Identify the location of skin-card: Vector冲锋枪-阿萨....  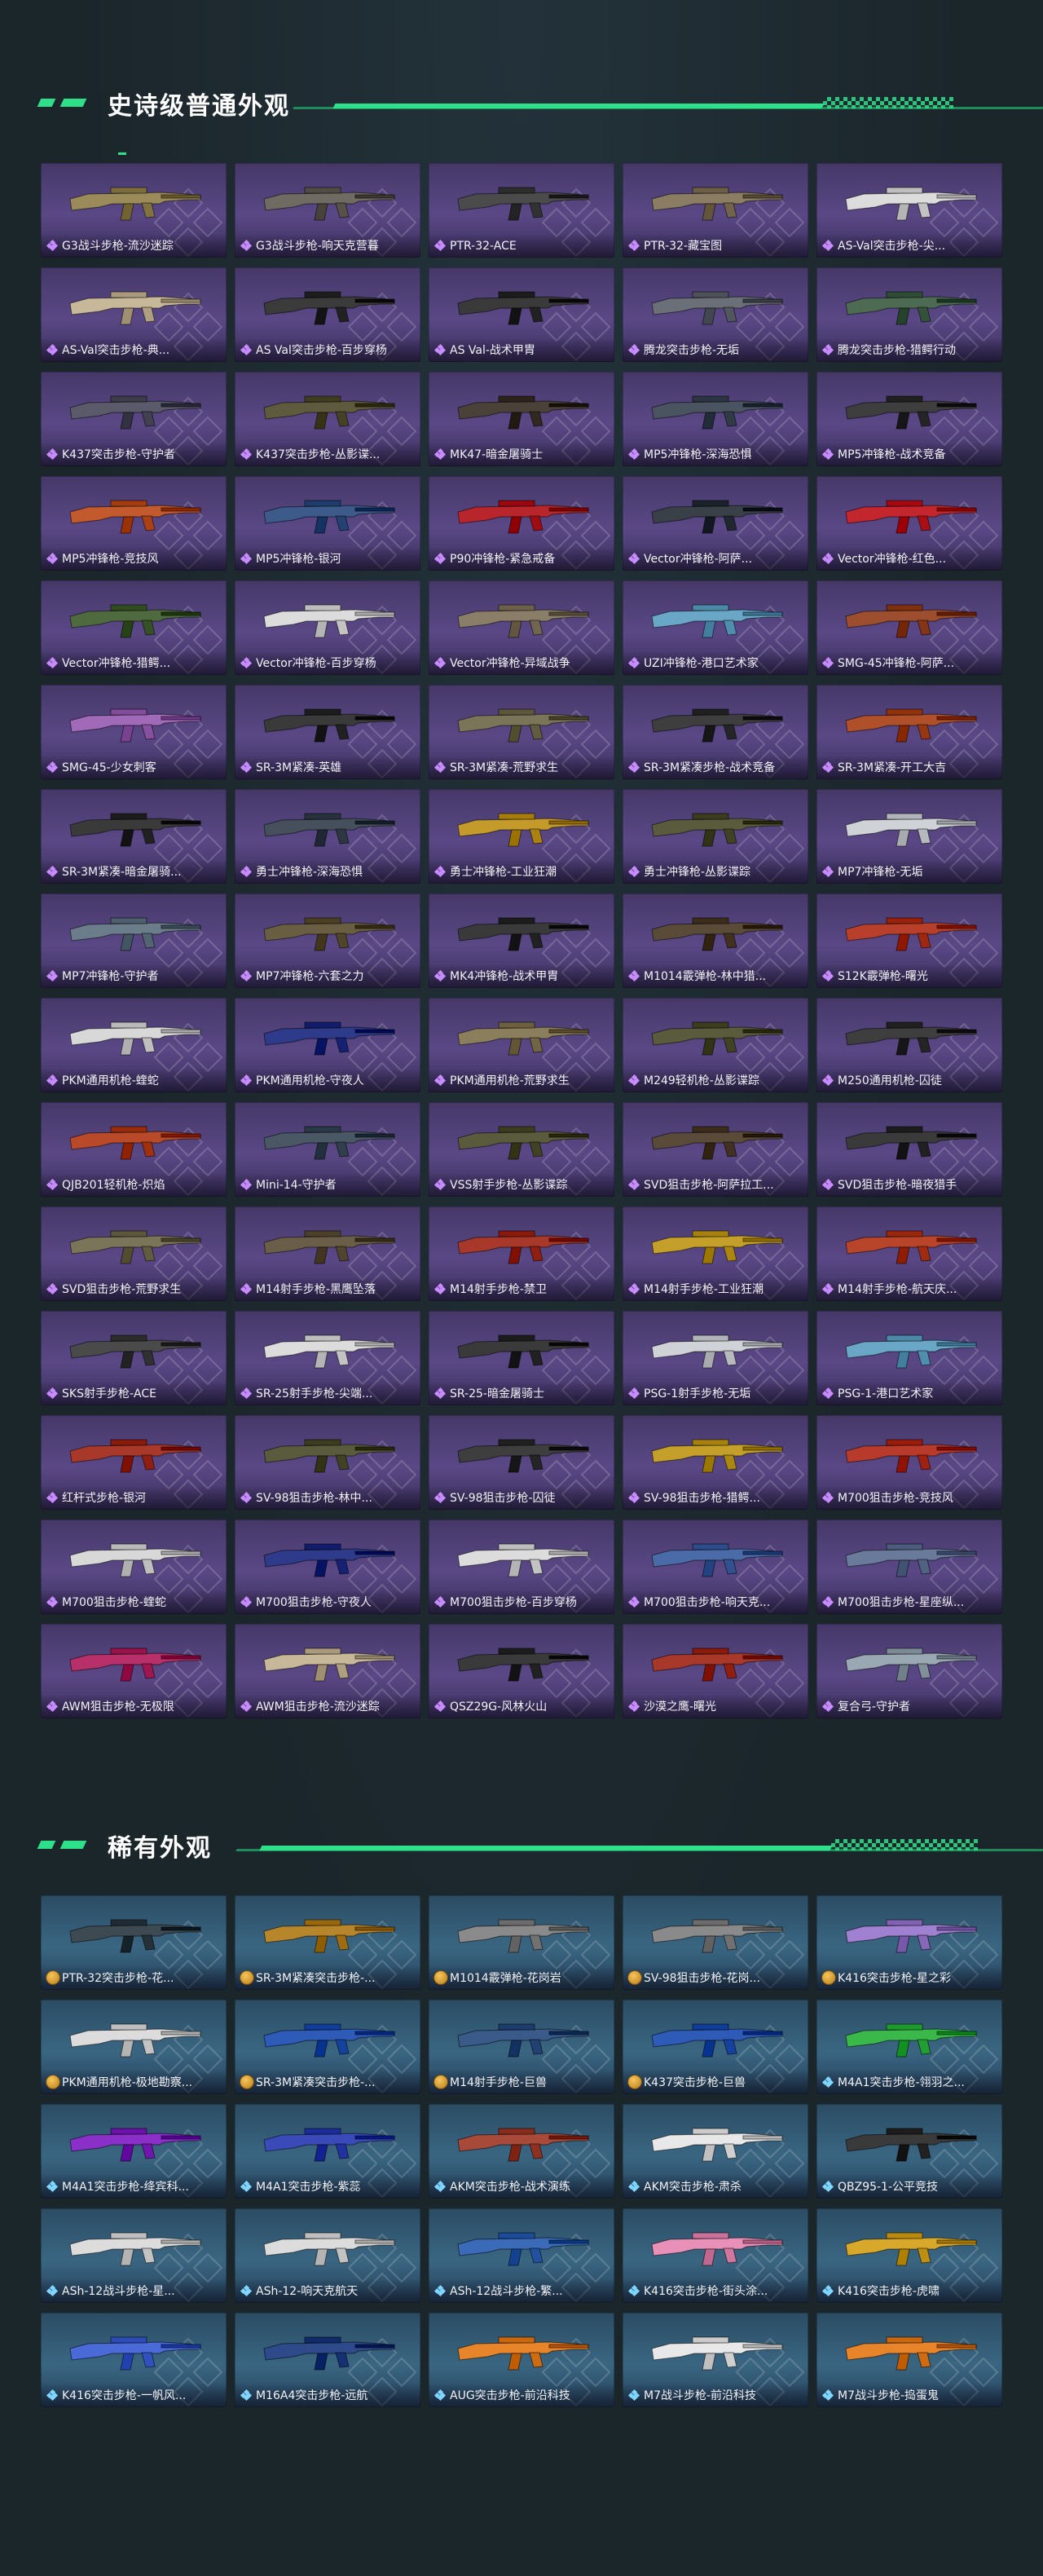
(715, 523).